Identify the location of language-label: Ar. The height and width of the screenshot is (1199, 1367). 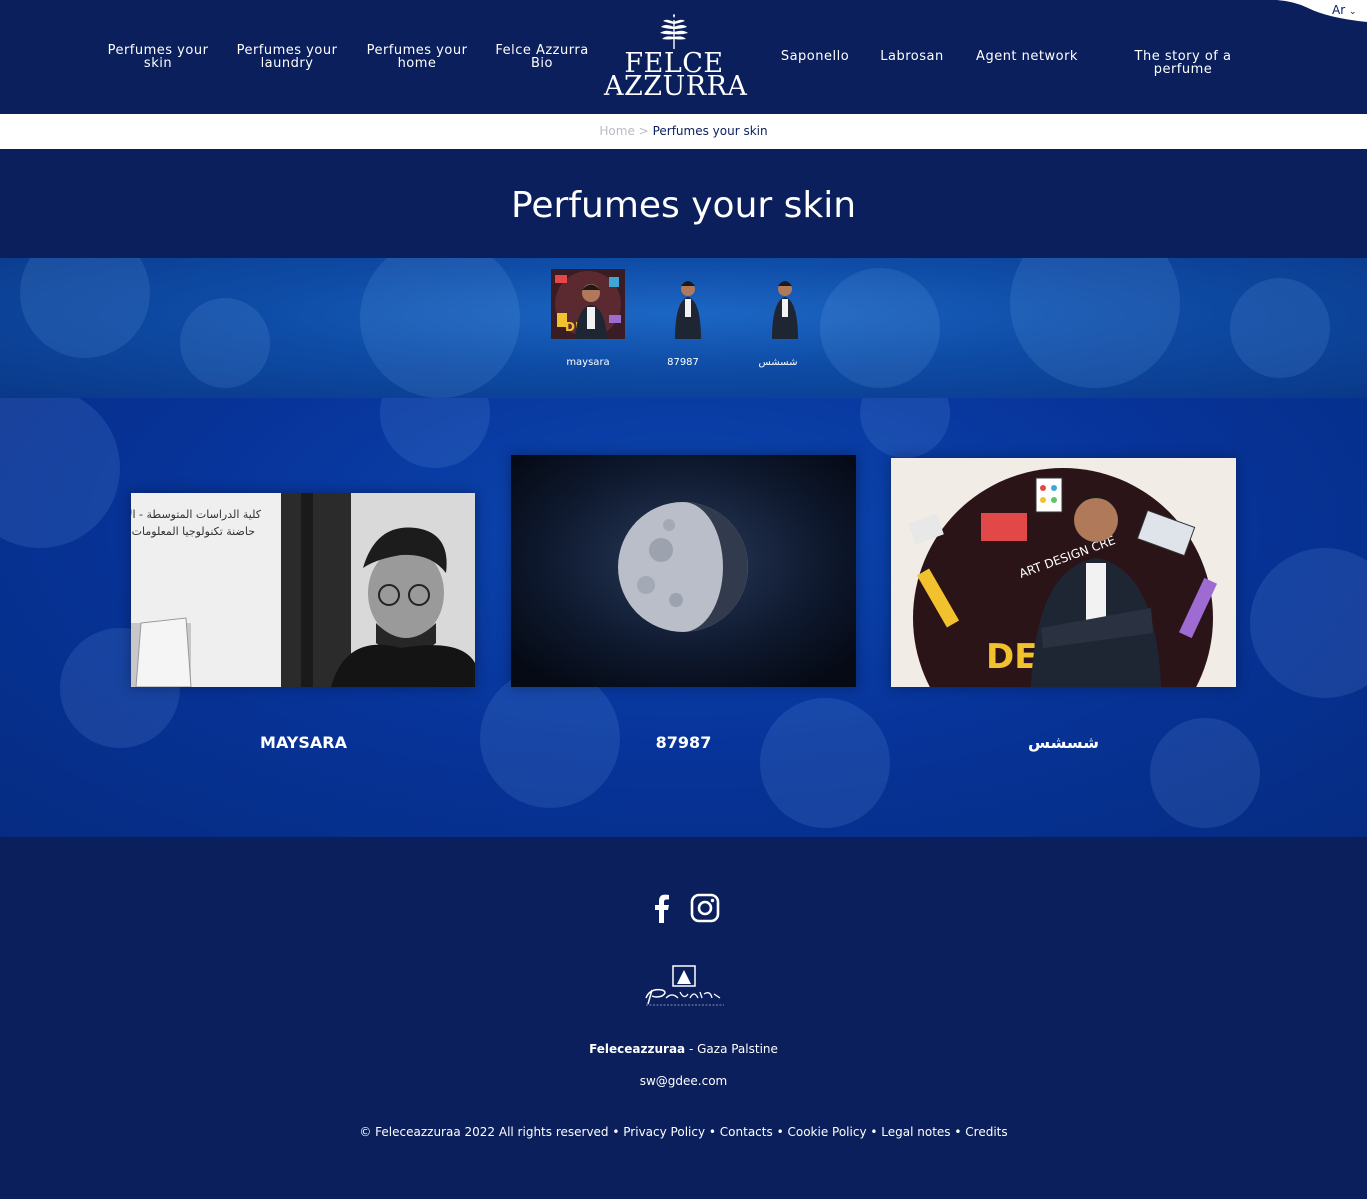
(1339, 10).